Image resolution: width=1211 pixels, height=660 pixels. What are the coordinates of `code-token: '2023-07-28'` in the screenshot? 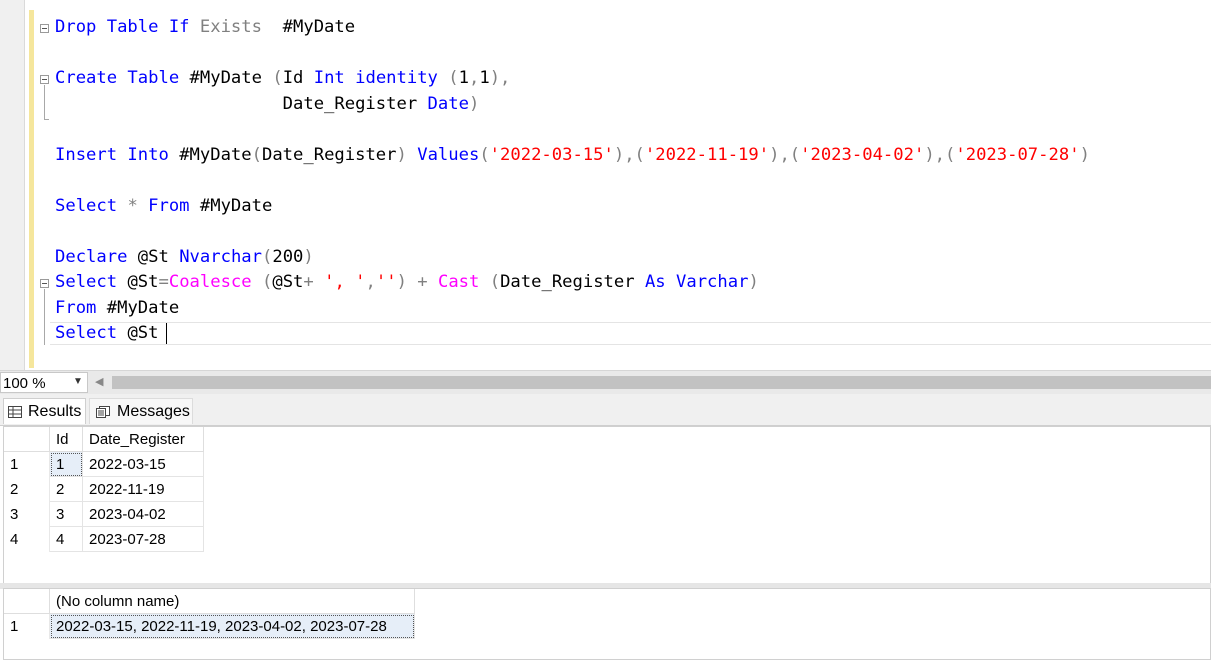 It's located at (1017, 155).